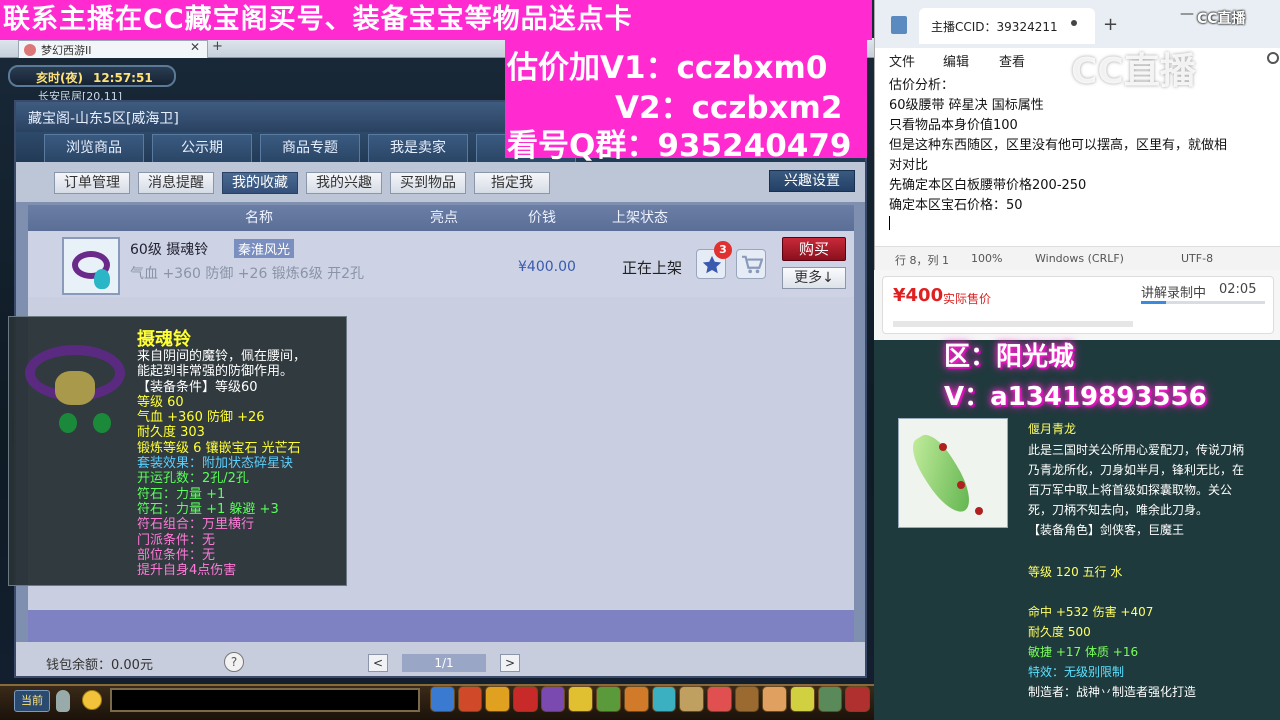 Image resolution: width=1280 pixels, height=720 pixels. Describe the element at coordinates (247, 274) in the screenshot. I see `item-stats: 气血 +360 防御 +26 锻炼6级 开2孔` at that location.